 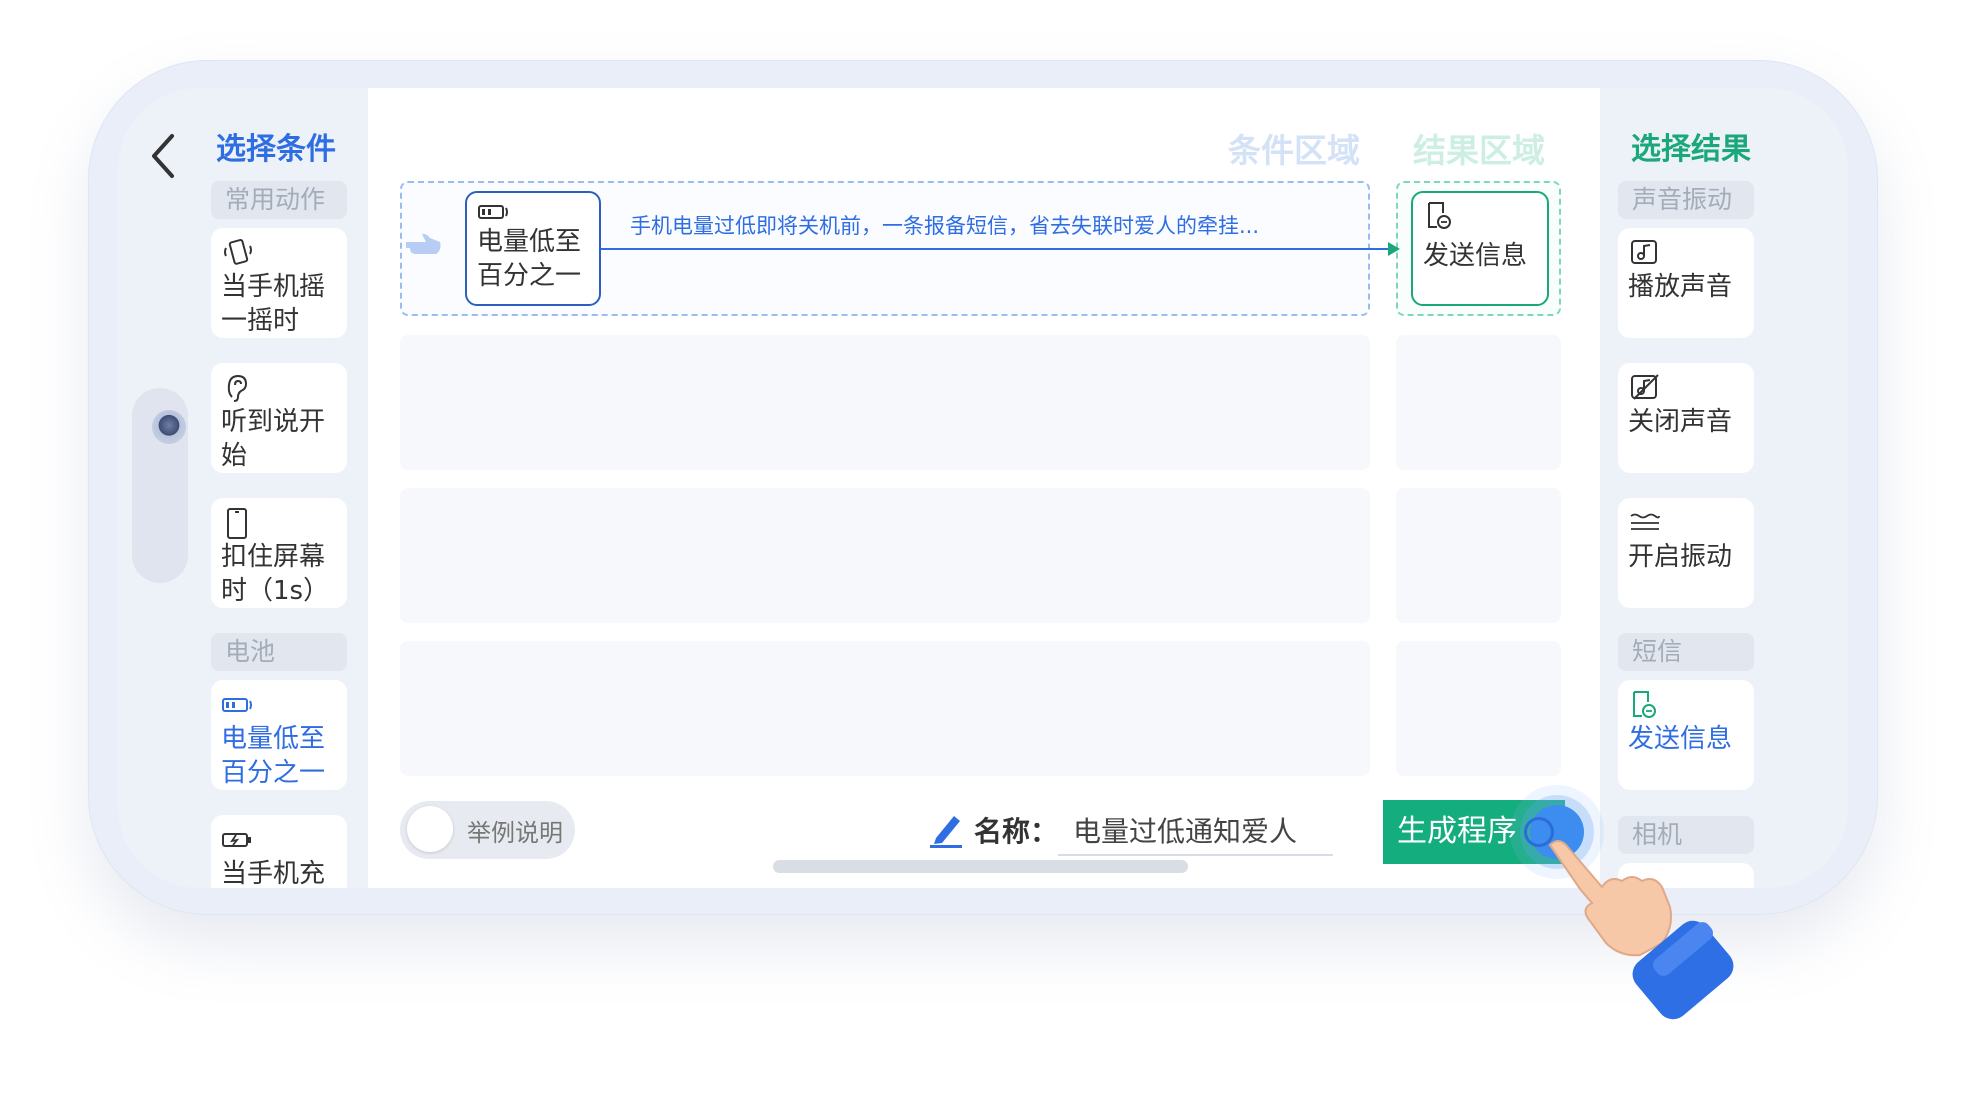 What do you see at coordinates (273, 422) in the screenshot?
I see `condition-card-line1: 听到说开` at bounding box center [273, 422].